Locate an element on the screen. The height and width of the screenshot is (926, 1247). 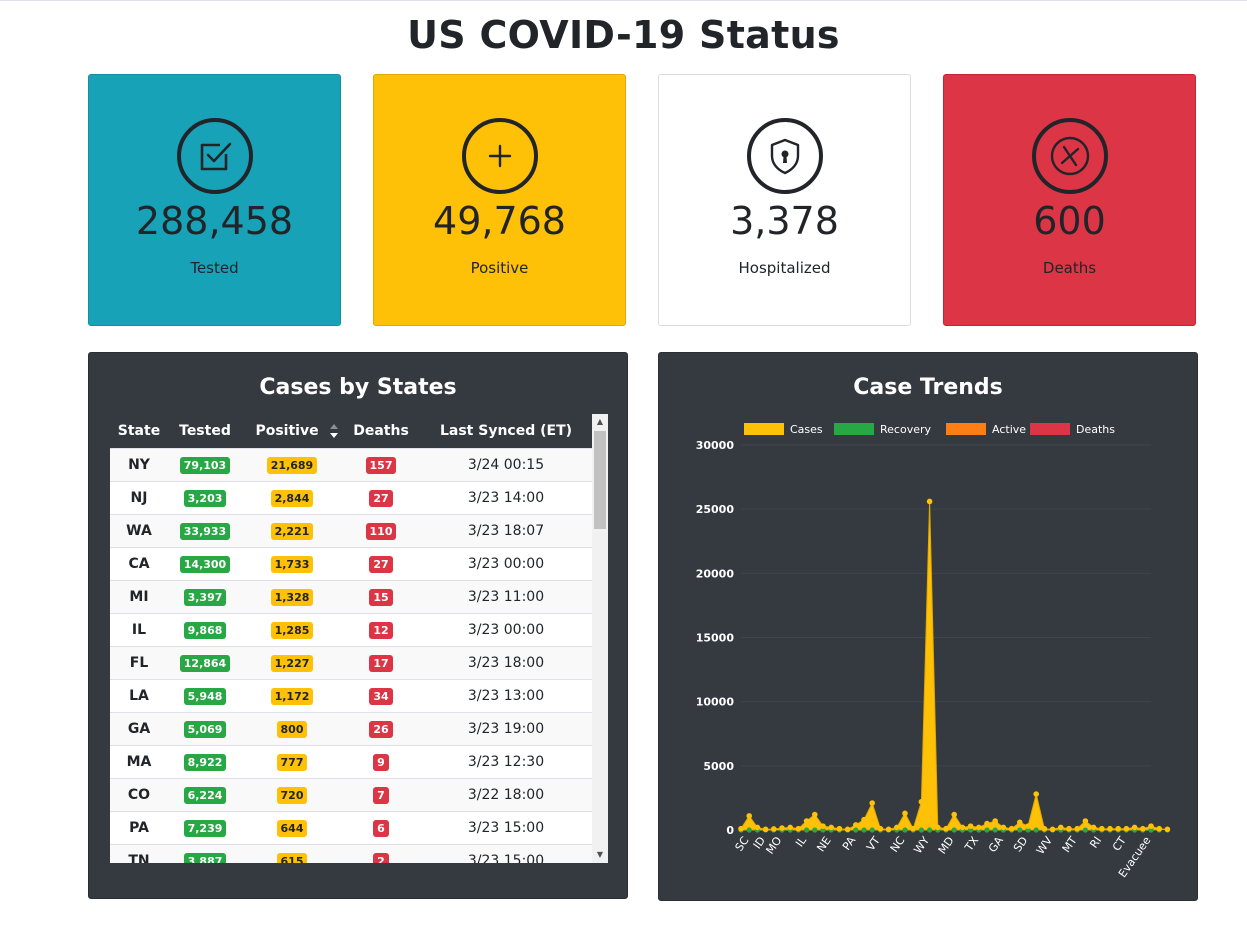
cell-tested: 79,103 is located at coordinates (205, 465).